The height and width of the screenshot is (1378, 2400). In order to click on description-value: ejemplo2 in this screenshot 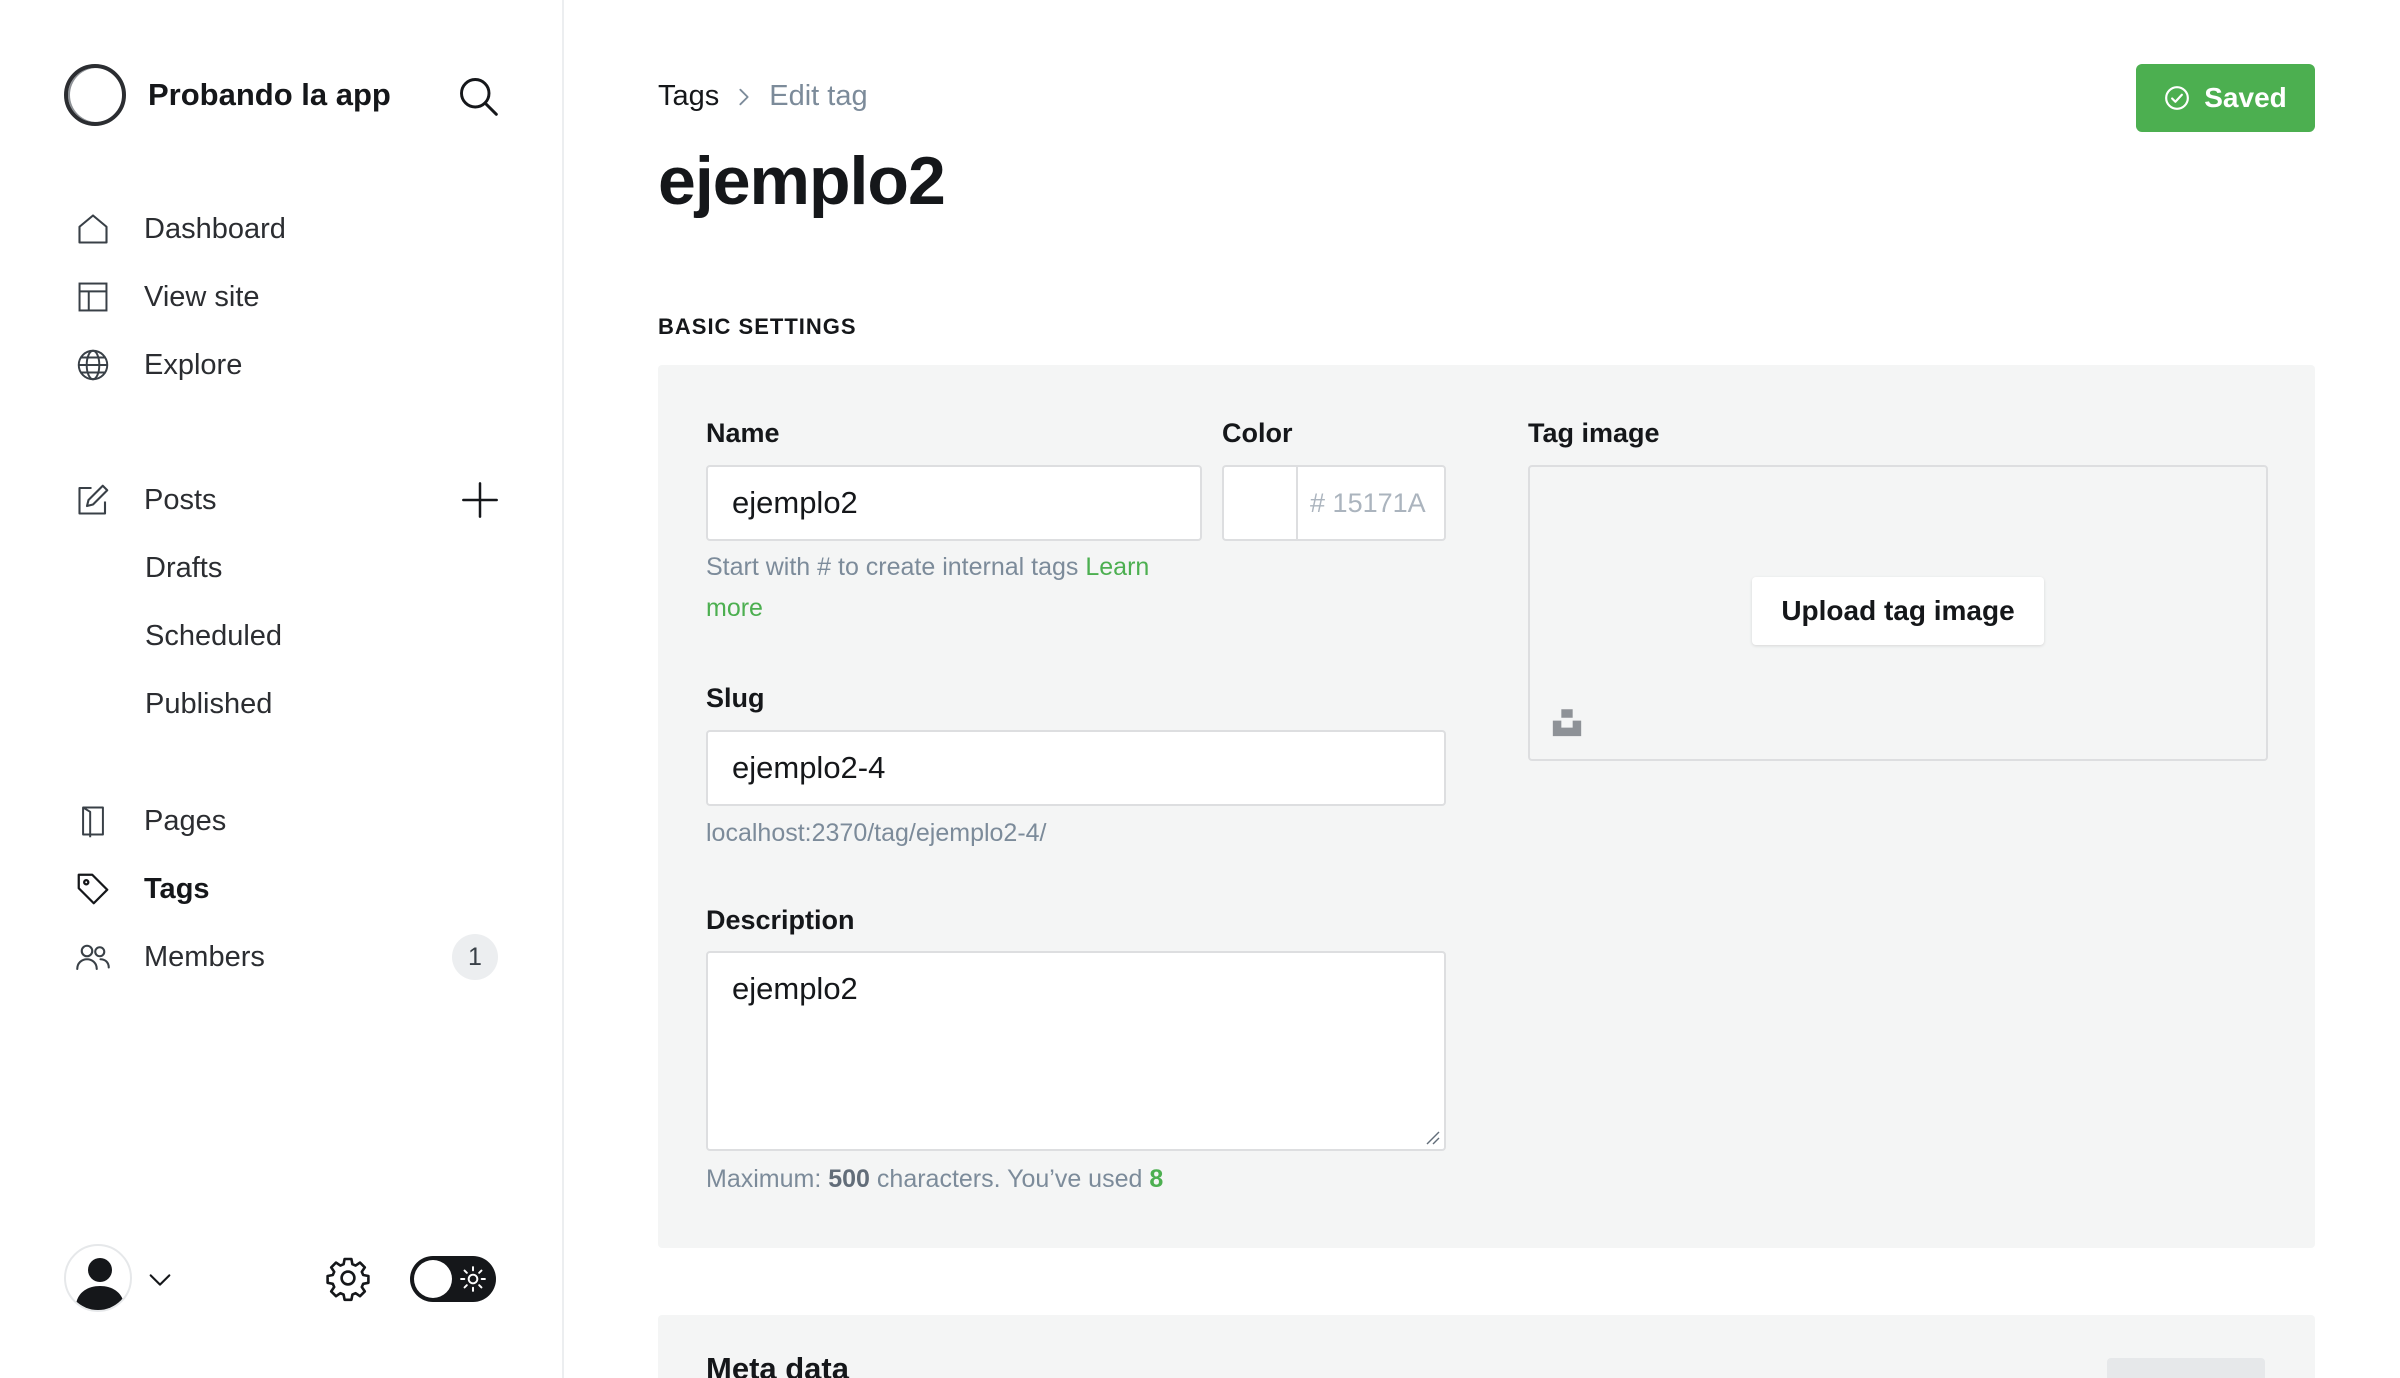, I will do `click(795, 988)`.